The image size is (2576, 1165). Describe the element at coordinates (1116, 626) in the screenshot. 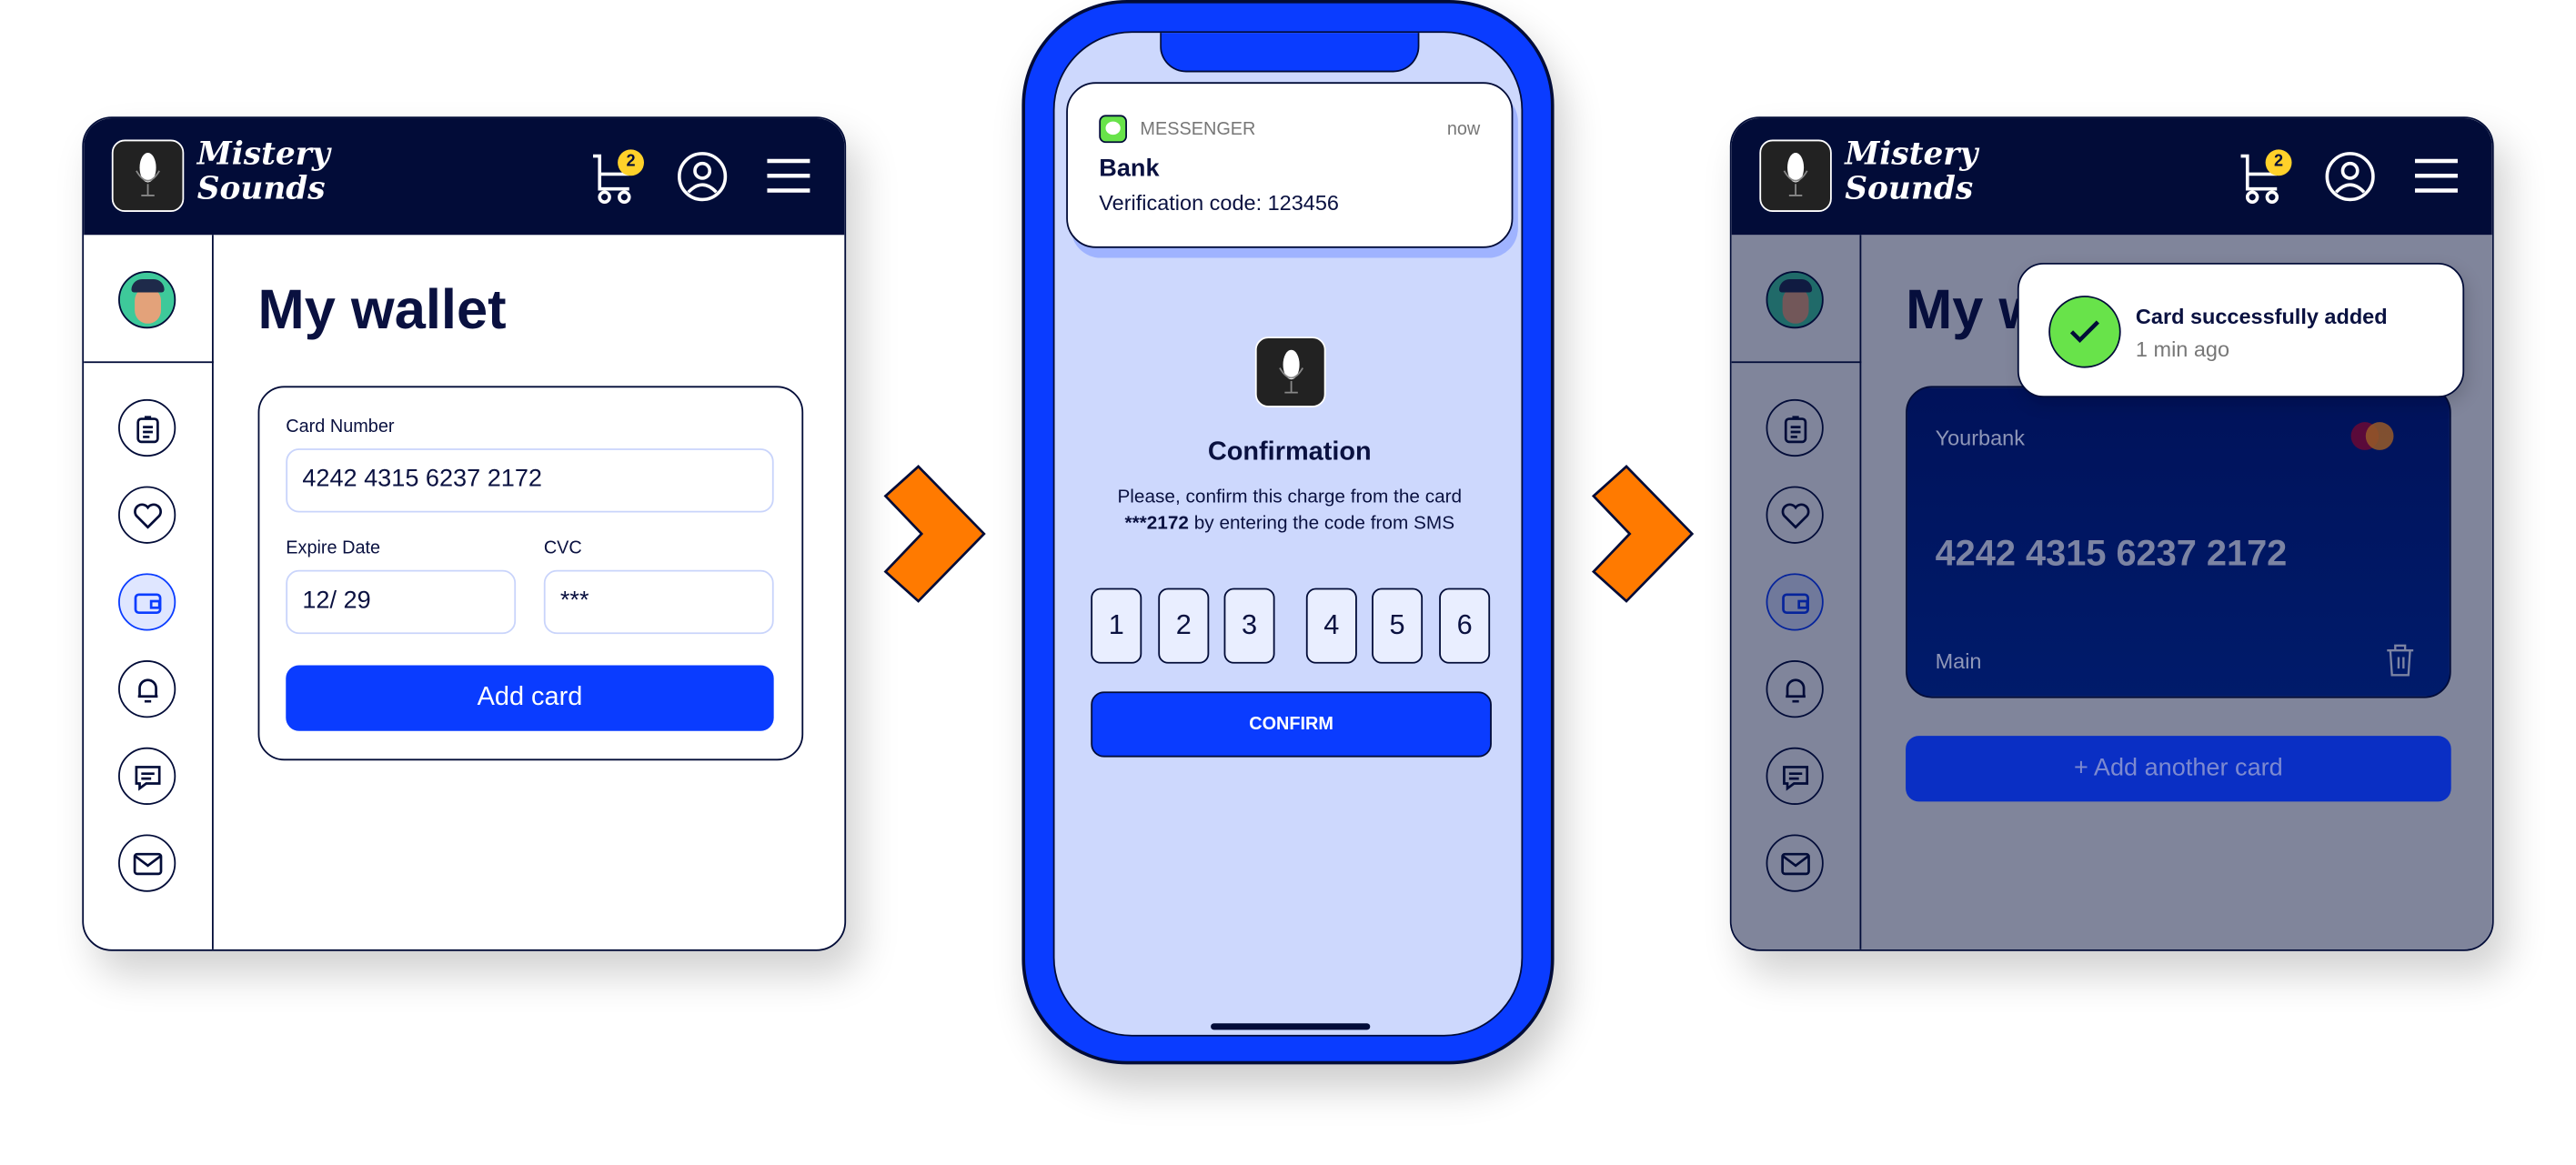

I see `code-digit-1: 1` at that location.